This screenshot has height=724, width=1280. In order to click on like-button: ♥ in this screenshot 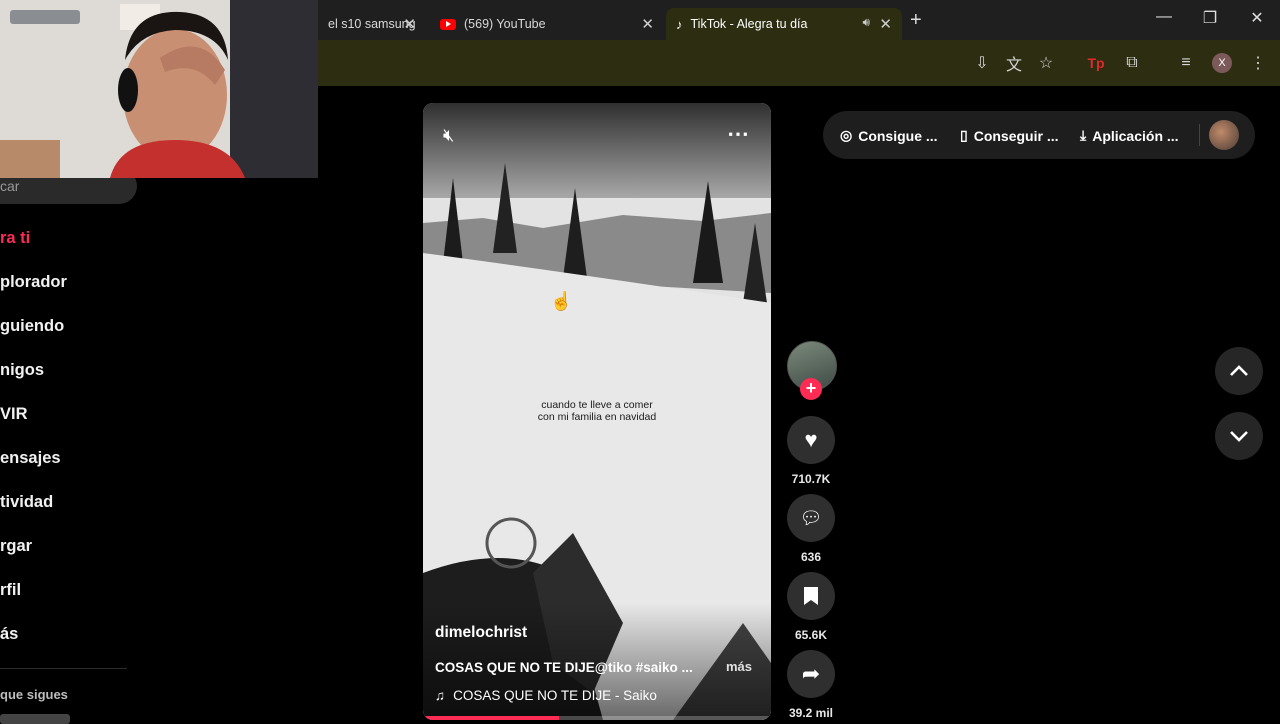, I will do `click(811, 440)`.